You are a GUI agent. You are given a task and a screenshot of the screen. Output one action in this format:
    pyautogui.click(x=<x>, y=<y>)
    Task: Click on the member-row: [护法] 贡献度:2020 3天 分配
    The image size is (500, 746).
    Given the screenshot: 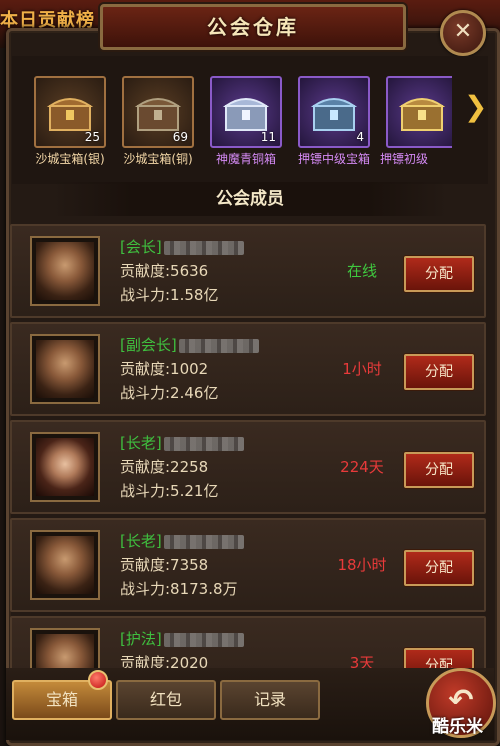 What is the action you would take?
    pyautogui.click(x=248, y=642)
    